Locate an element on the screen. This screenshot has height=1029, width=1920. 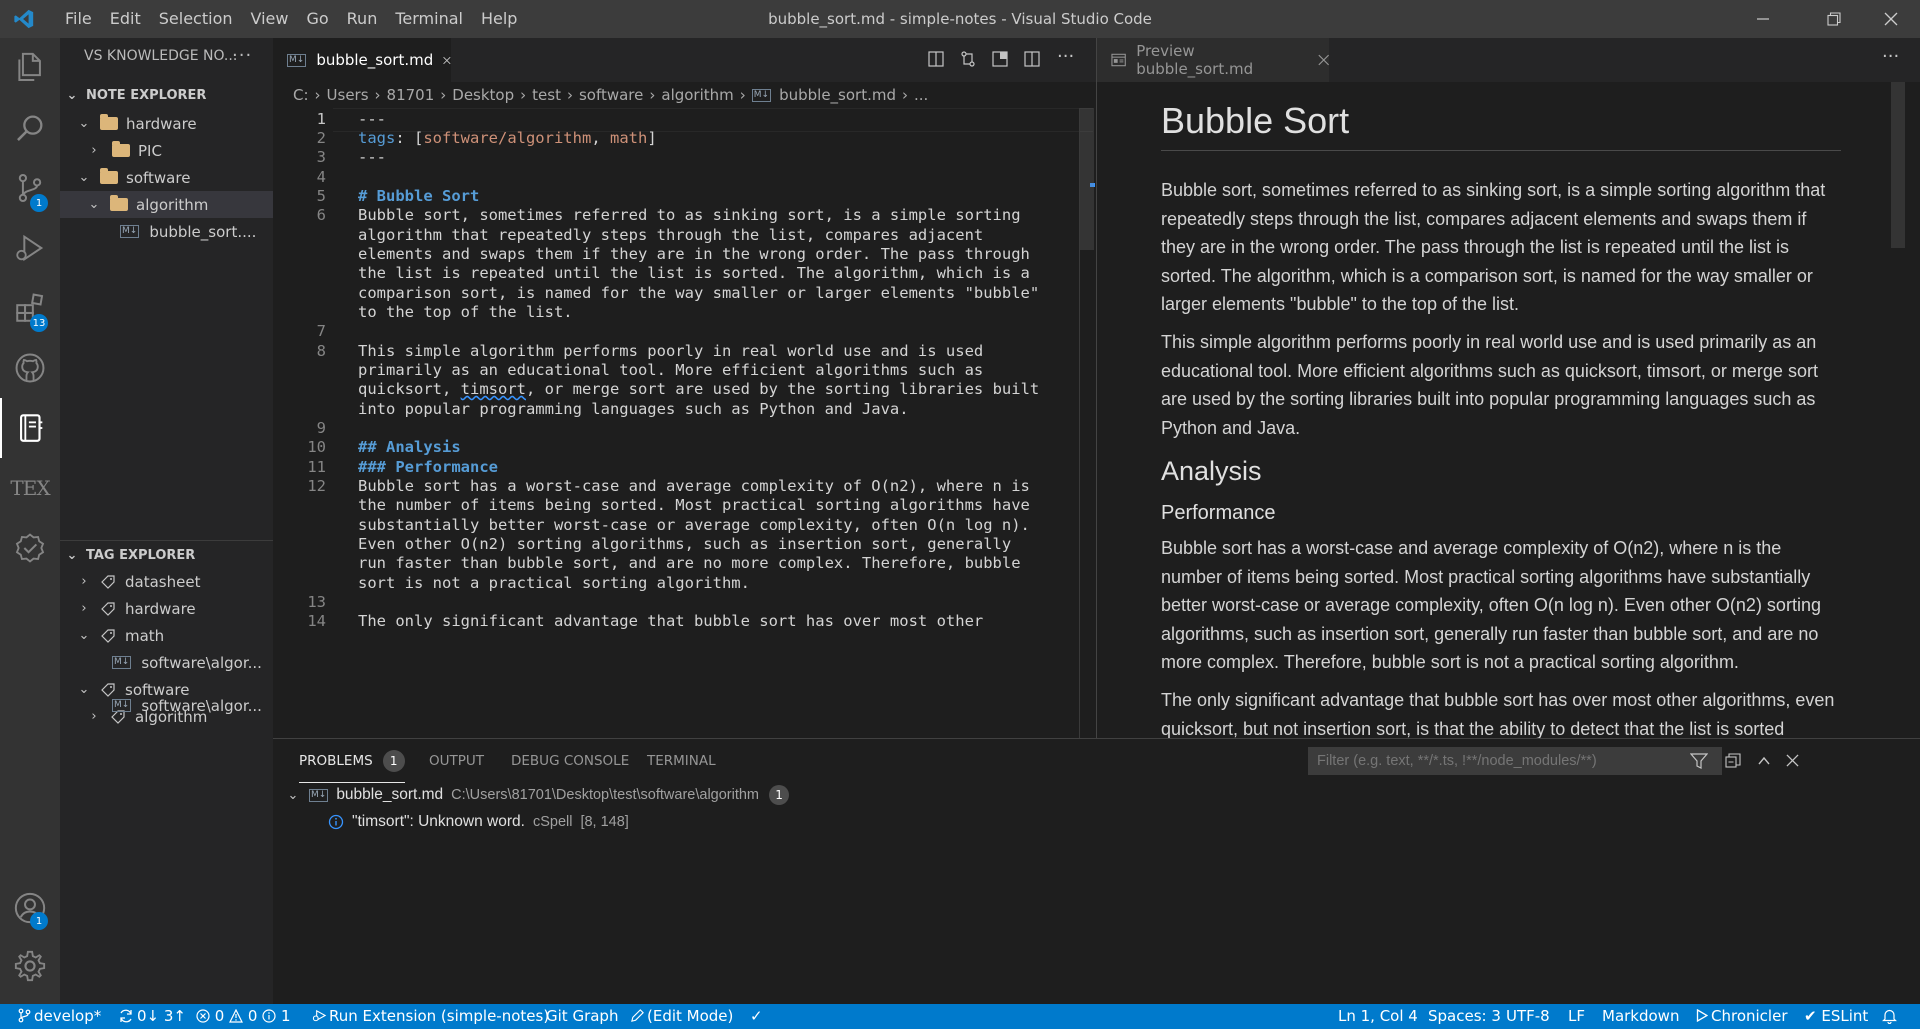
menu-view: View is located at coordinates (270, 19).